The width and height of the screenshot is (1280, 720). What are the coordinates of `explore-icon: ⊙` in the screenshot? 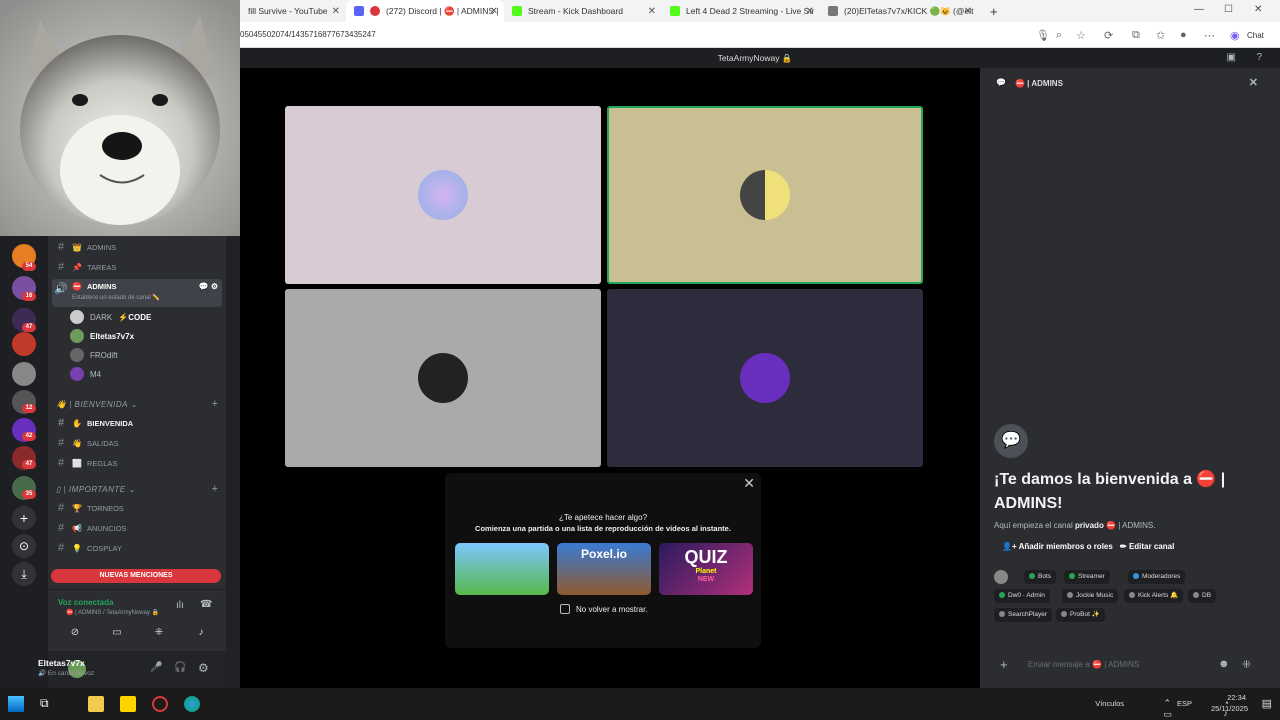 It's located at (24, 546).